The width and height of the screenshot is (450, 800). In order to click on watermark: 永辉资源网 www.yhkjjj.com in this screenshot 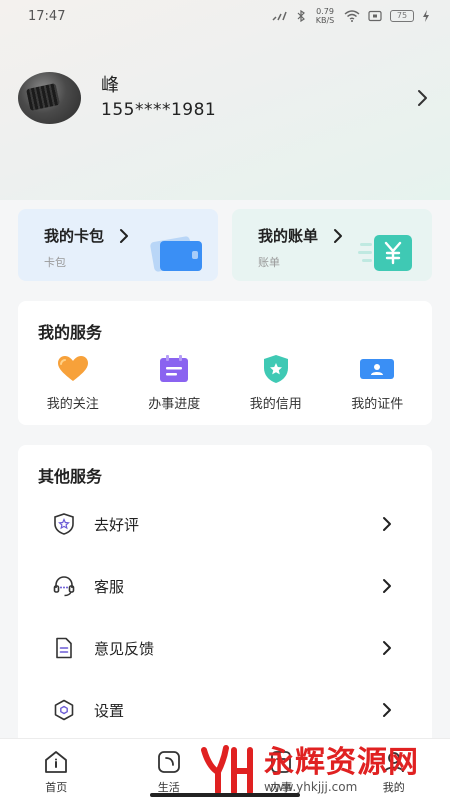, I will do `click(325, 770)`.